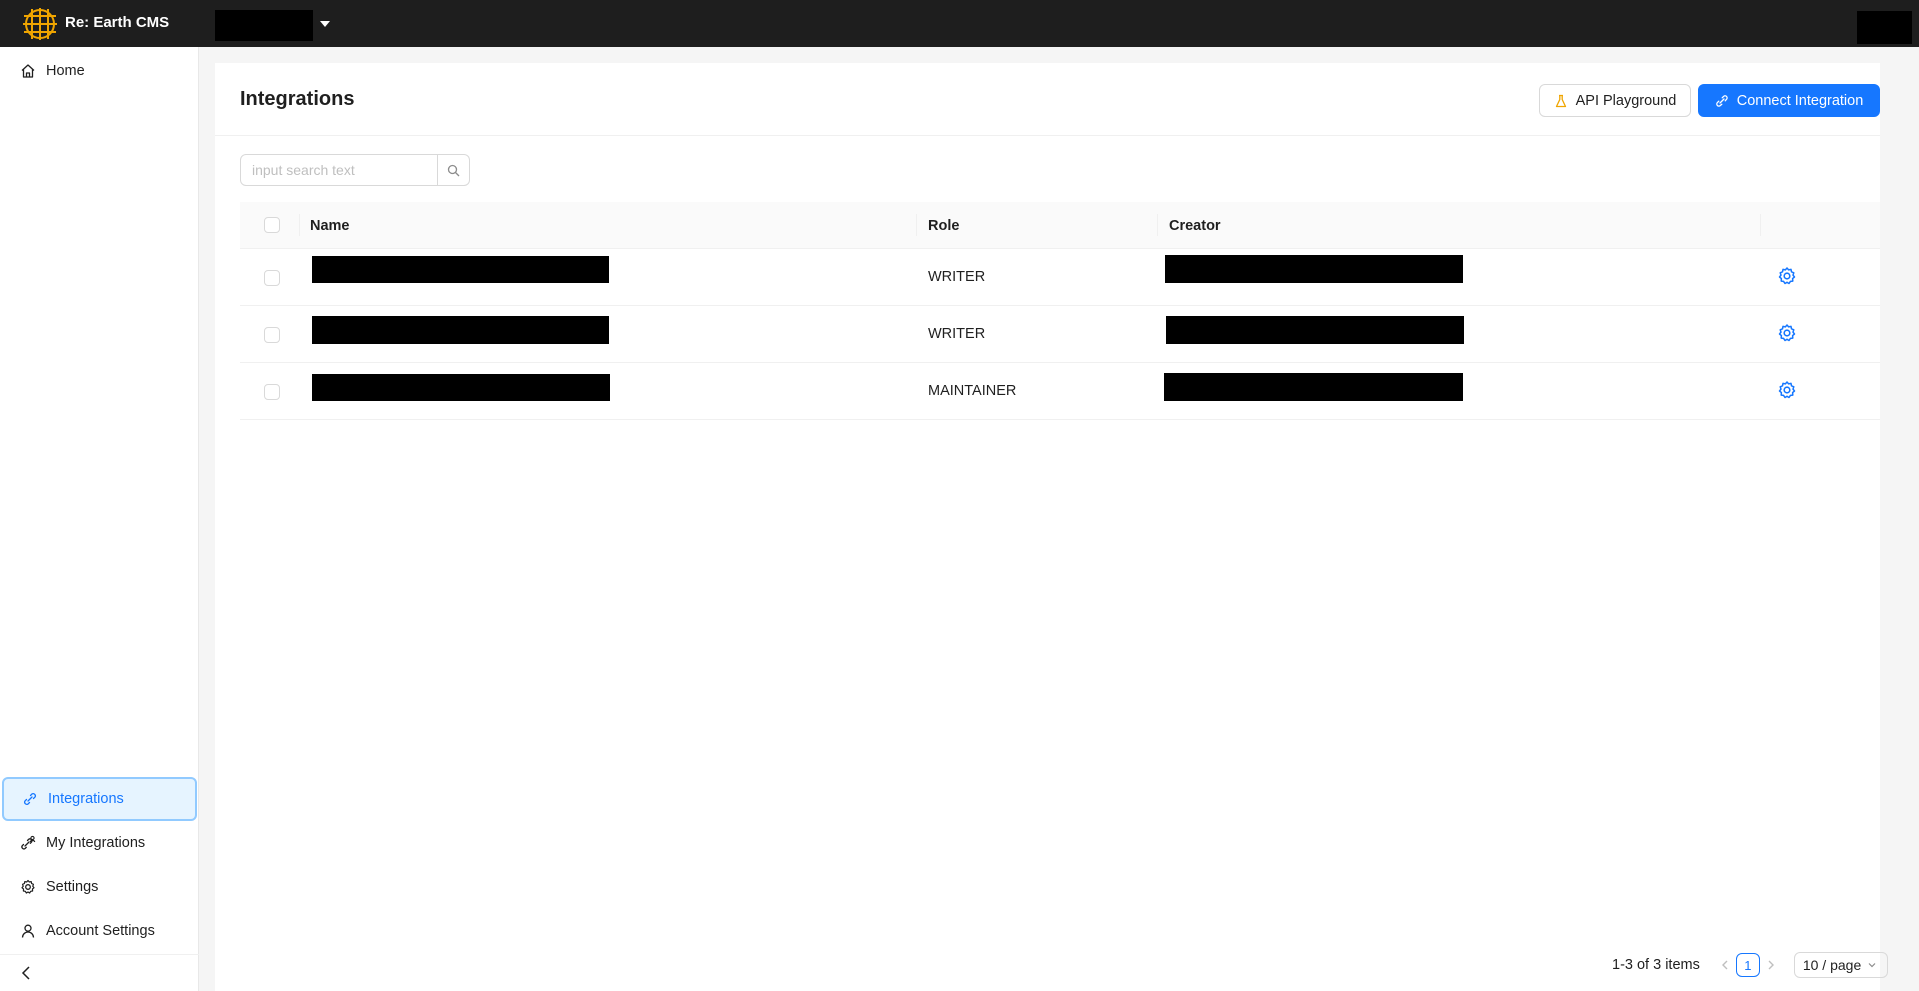 Image resolution: width=1919 pixels, height=991 pixels. What do you see at coordinates (272, 225) in the screenshot?
I see `select-all-checkbox` at bounding box center [272, 225].